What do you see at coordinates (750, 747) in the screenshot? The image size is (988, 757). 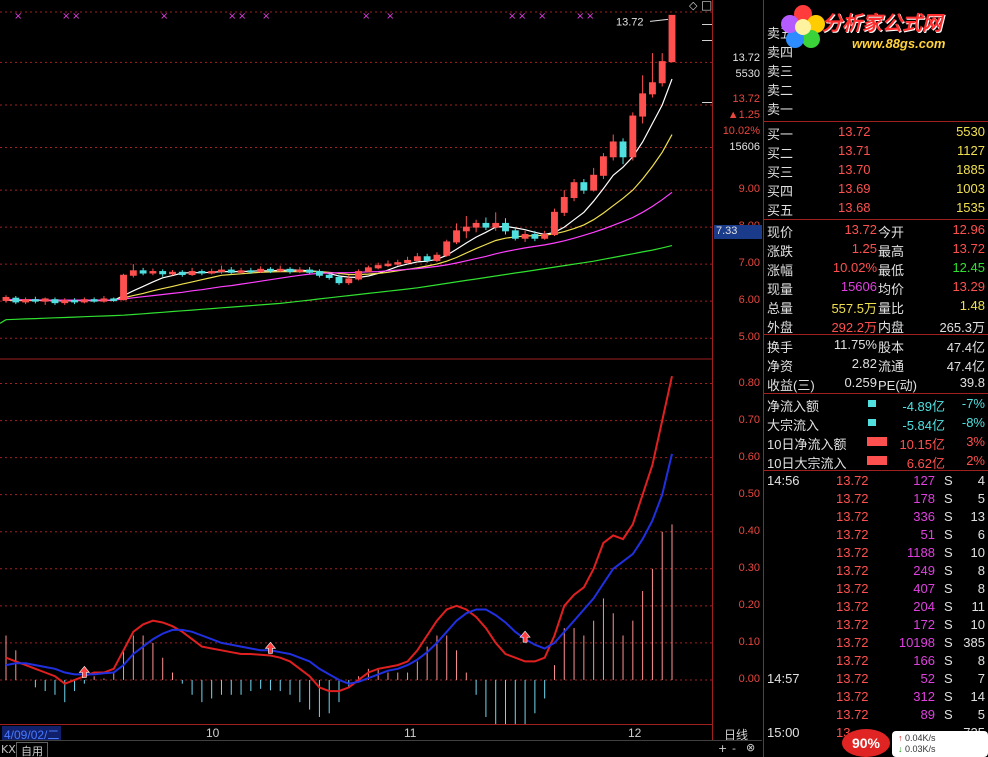 I see `zoom-reset-icon: ⊗` at bounding box center [750, 747].